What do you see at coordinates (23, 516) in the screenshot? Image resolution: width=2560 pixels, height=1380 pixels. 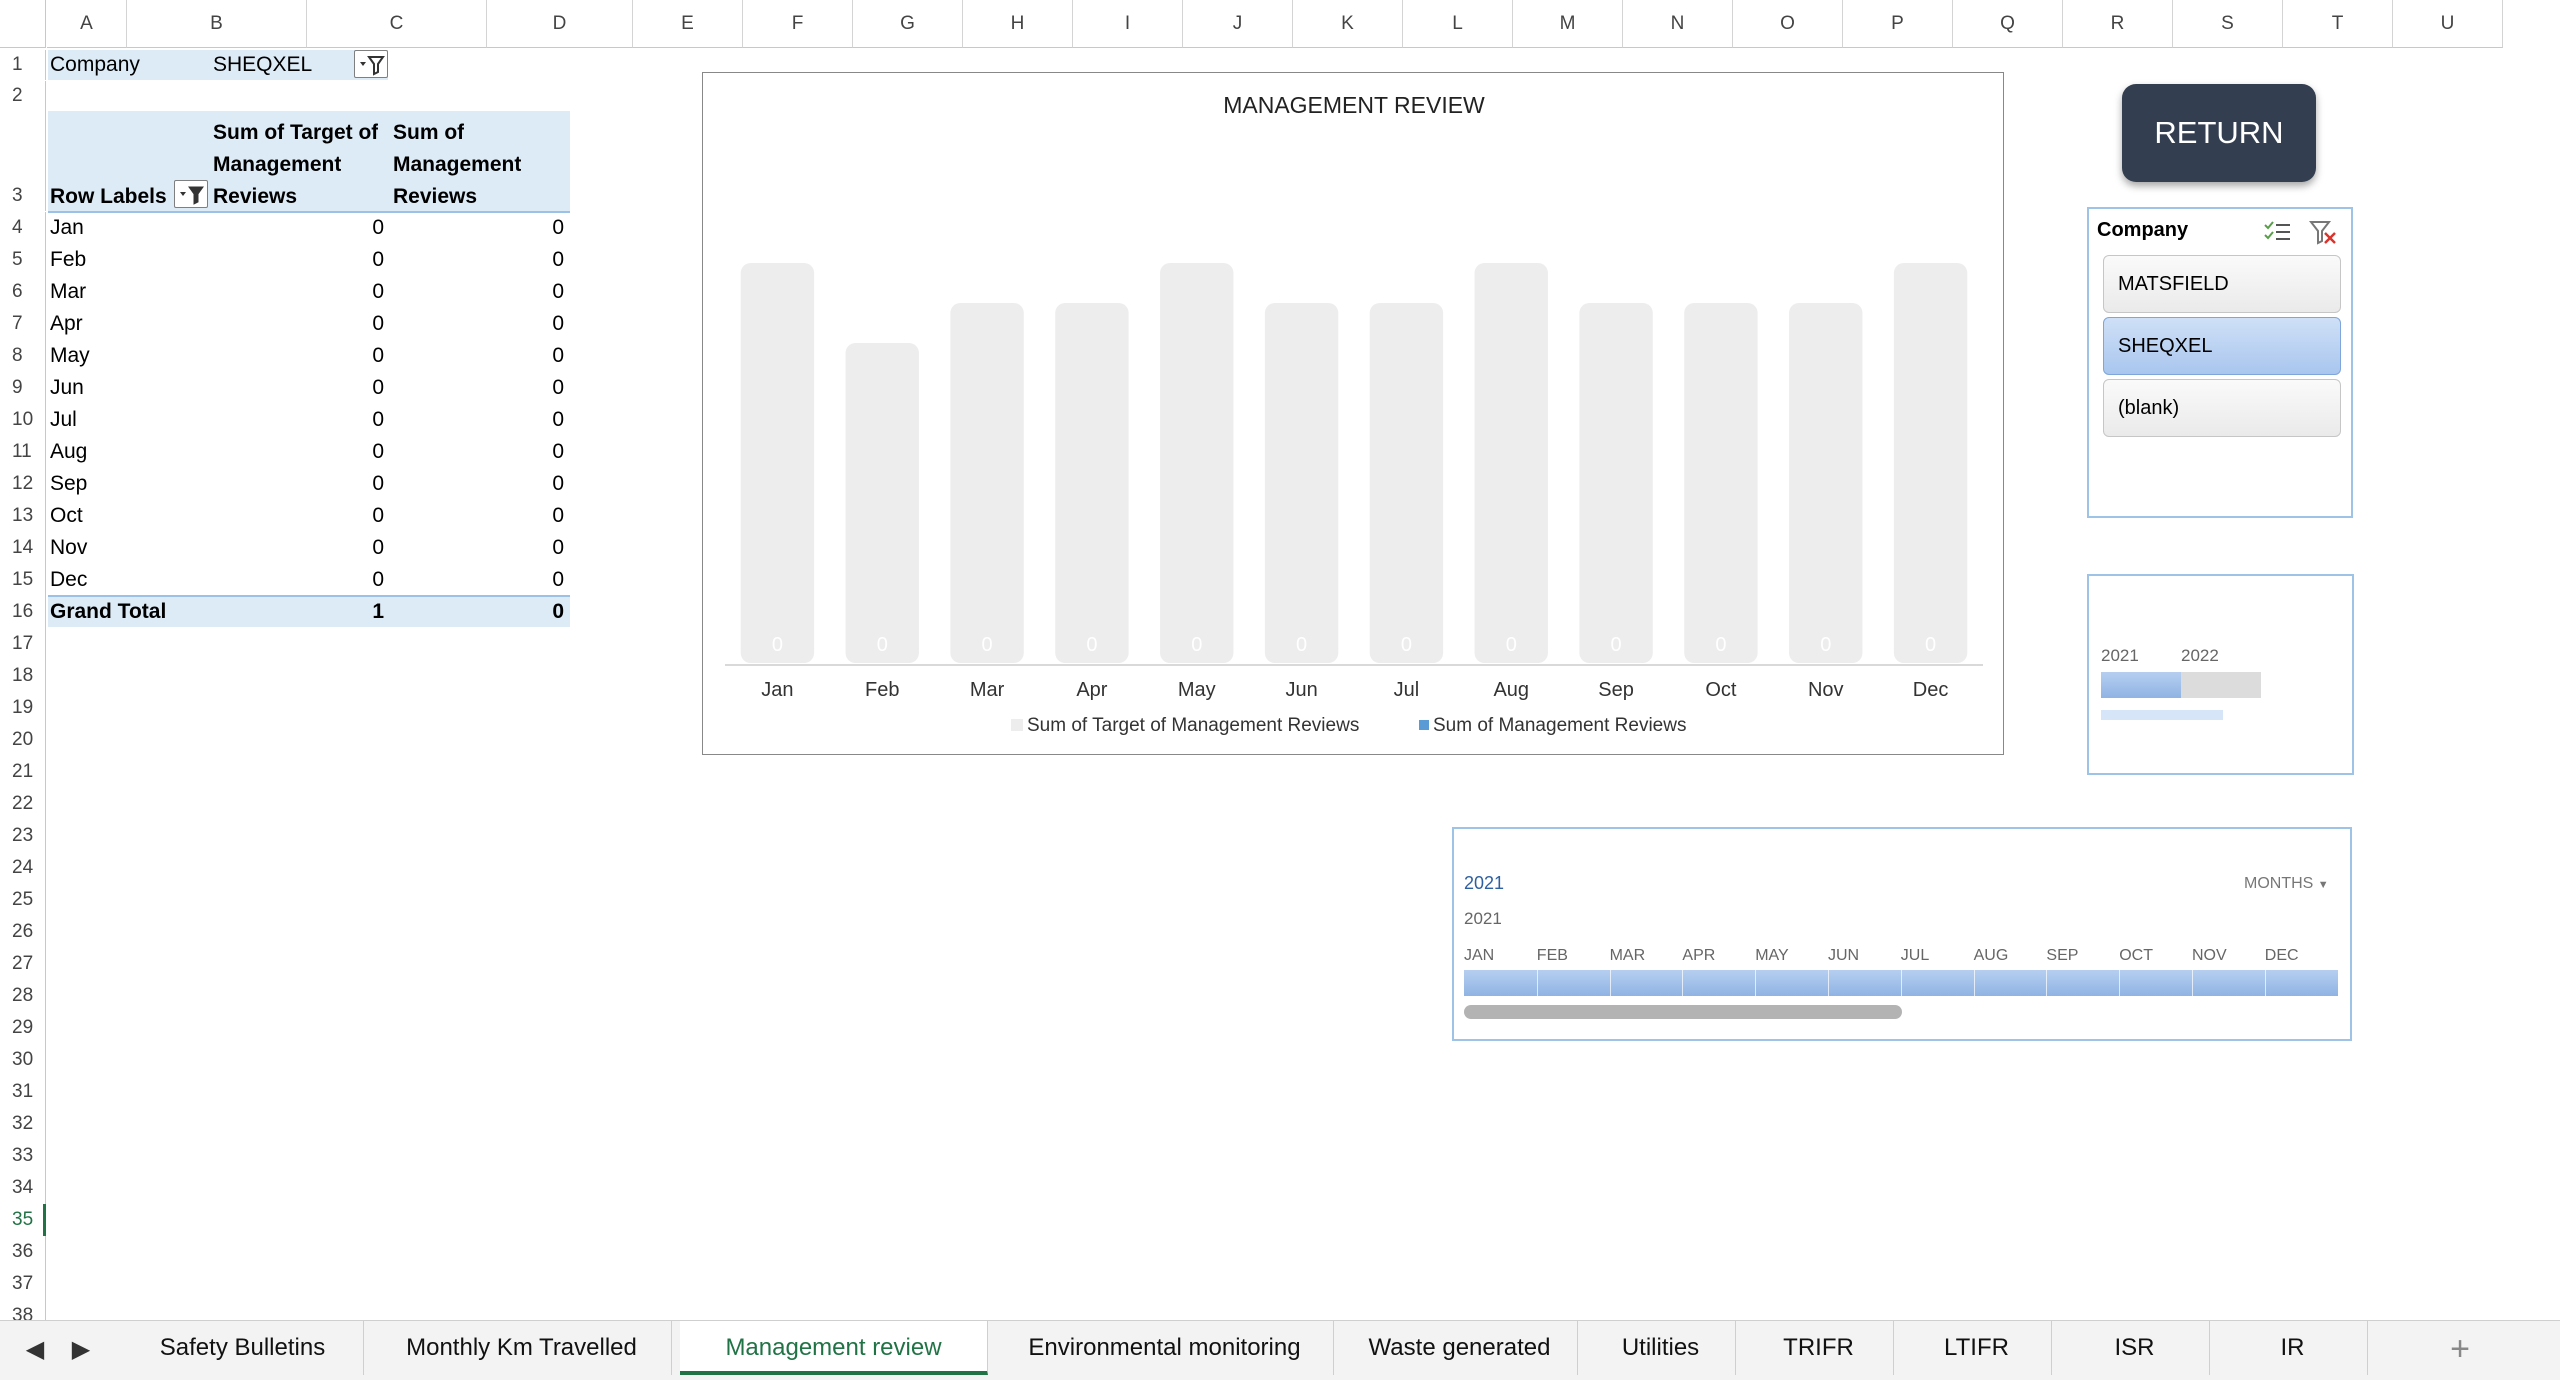 I see `row-header-13: 13` at bounding box center [23, 516].